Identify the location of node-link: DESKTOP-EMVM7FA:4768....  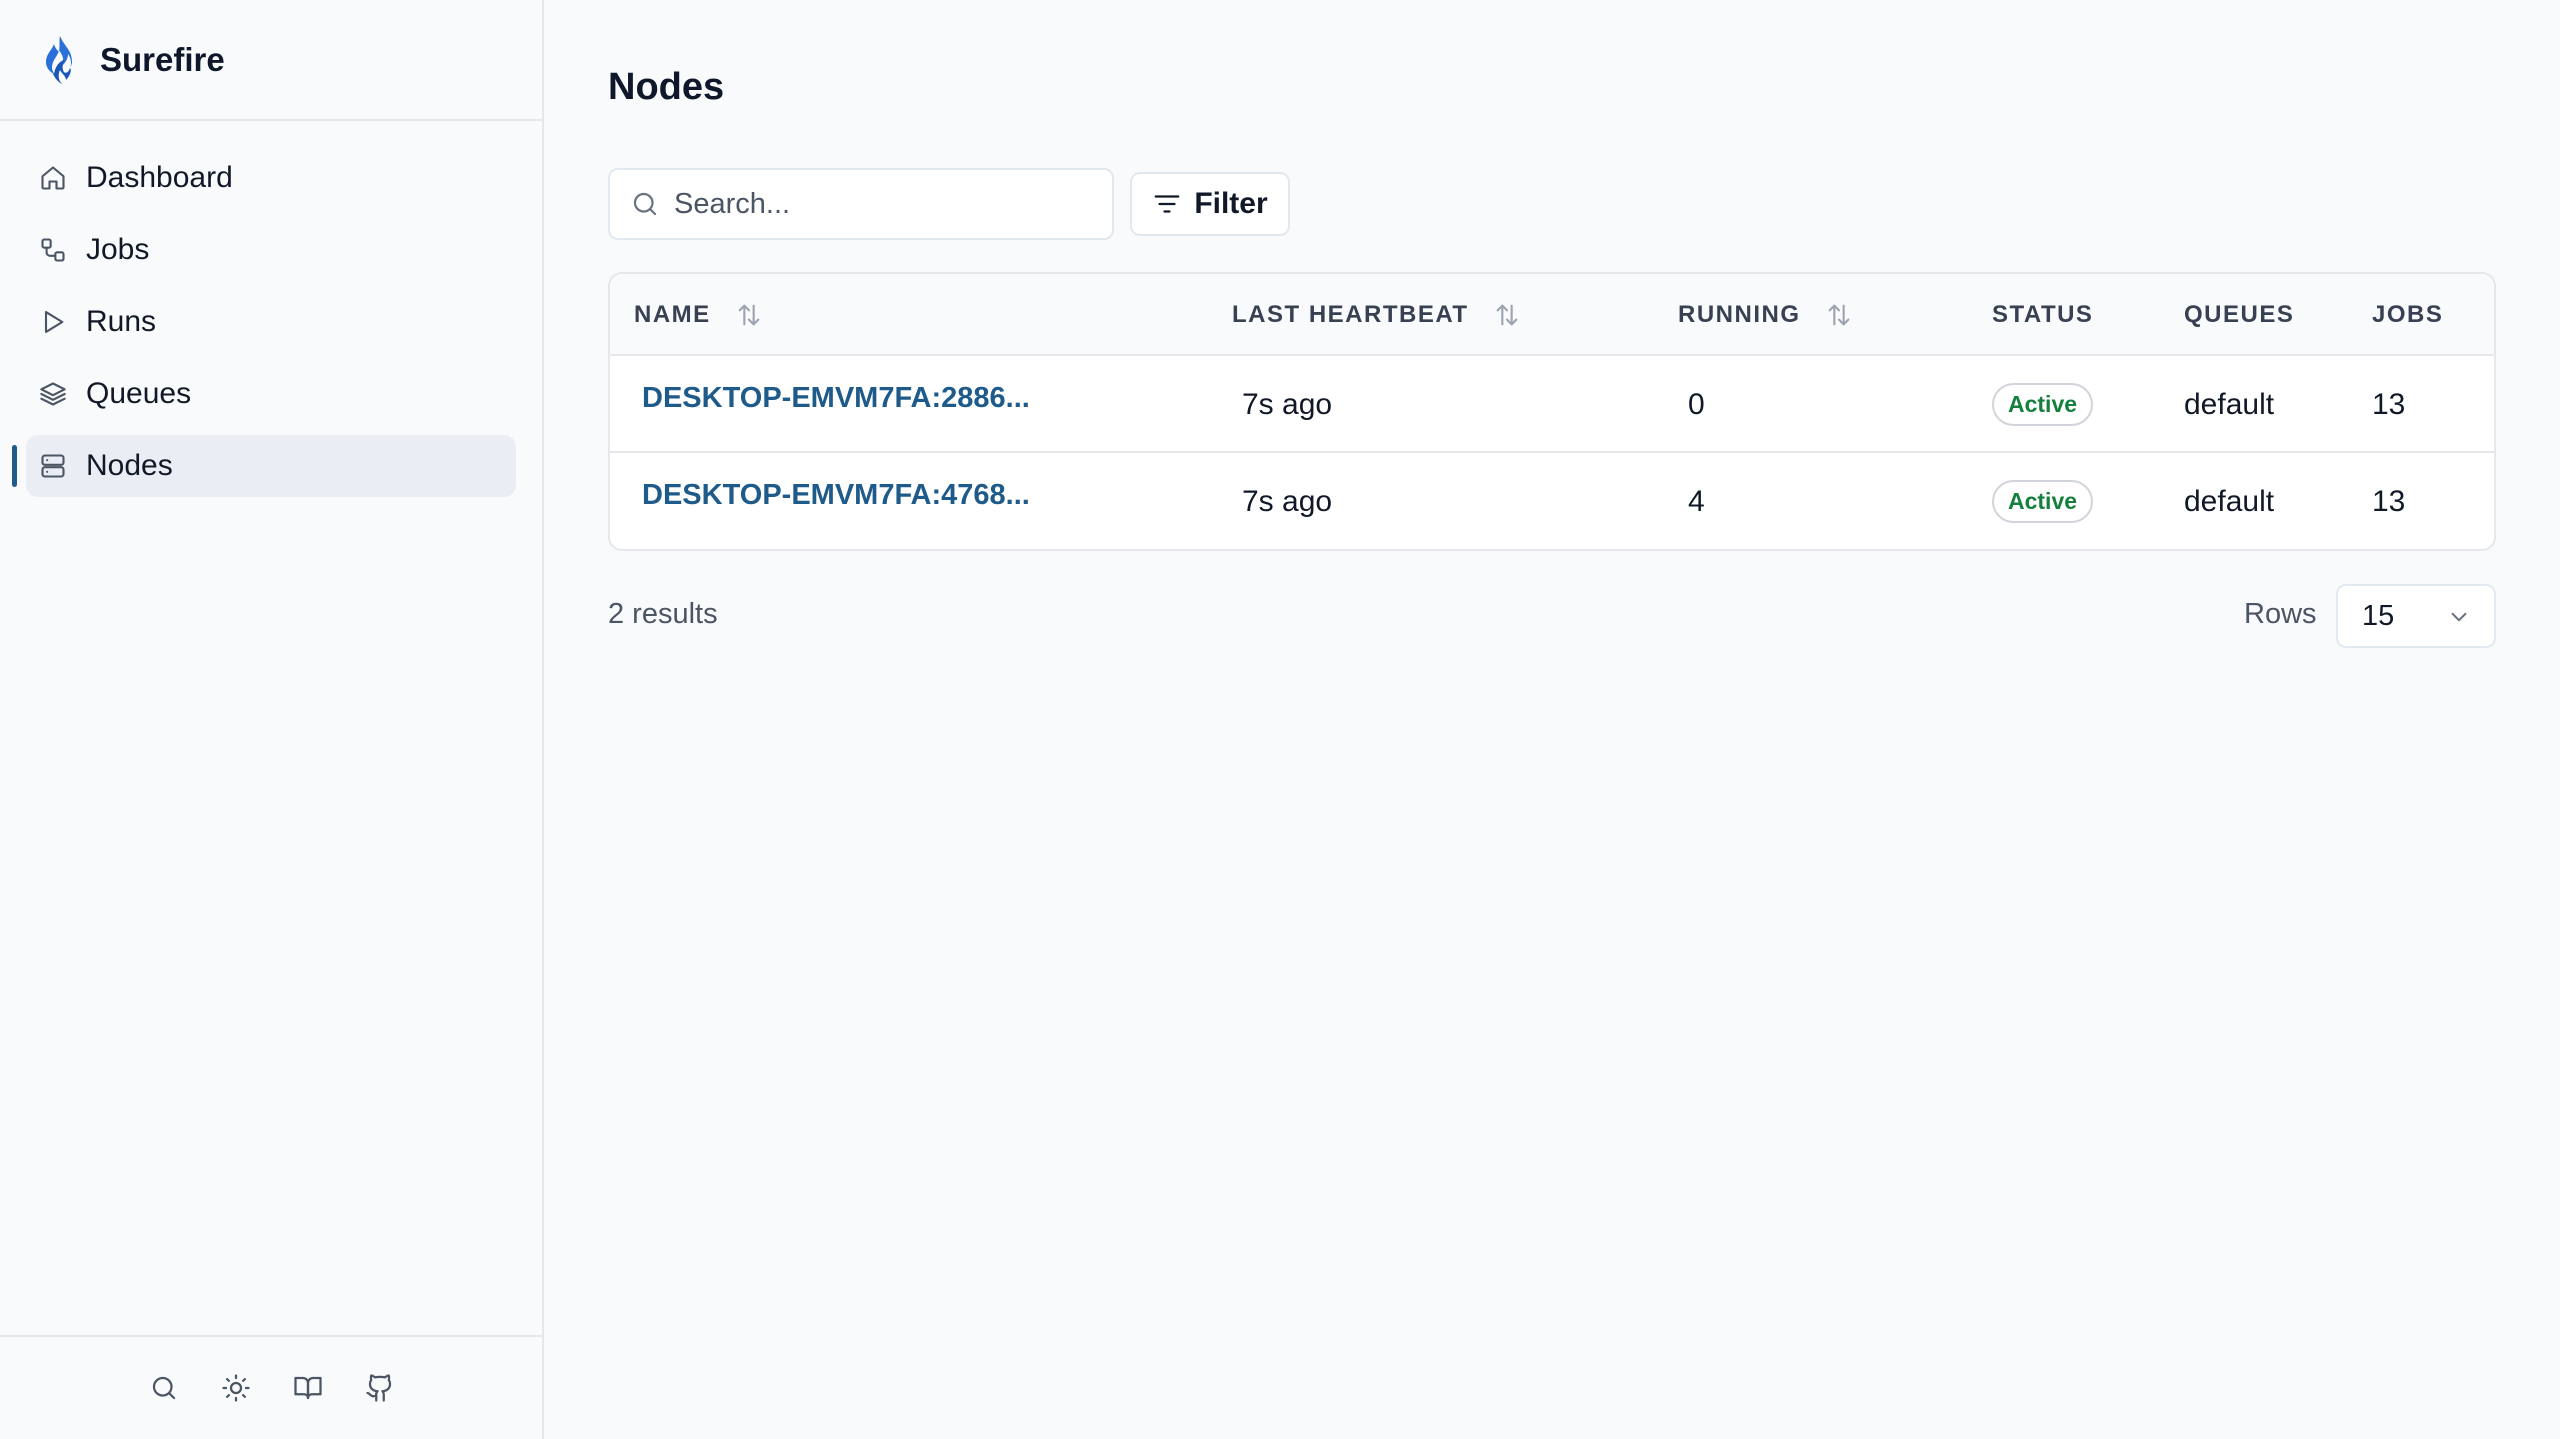
(836, 495).